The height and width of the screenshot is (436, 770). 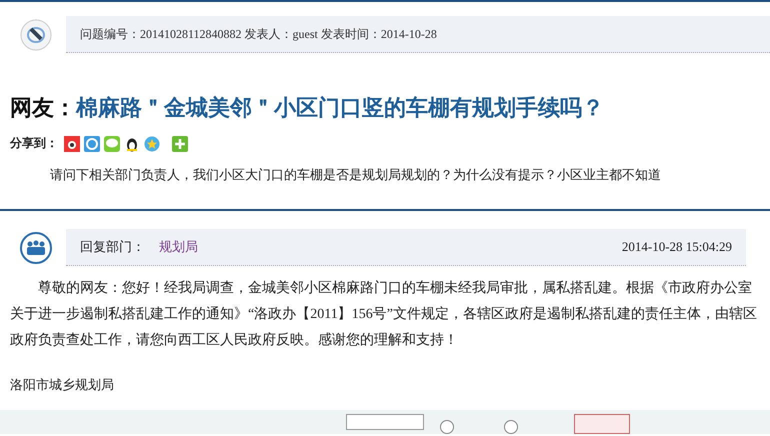 What do you see at coordinates (36, 34) in the screenshot?
I see `pen-avatar-icon` at bounding box center [36, 34].